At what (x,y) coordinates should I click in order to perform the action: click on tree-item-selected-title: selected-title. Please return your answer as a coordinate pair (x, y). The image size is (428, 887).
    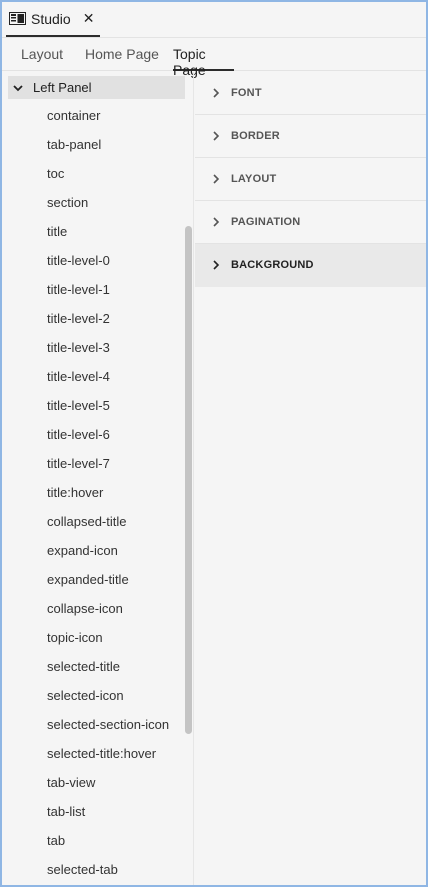
    Looking at the image, I should click on (92, 666).